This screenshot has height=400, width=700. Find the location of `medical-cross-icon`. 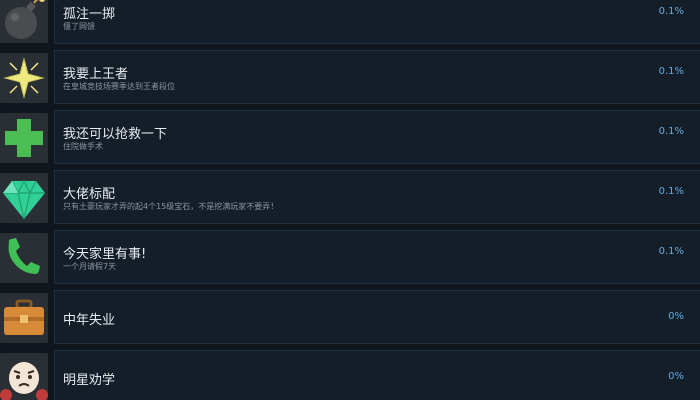

medical-cross-icon is located at coordinates (24, 138).